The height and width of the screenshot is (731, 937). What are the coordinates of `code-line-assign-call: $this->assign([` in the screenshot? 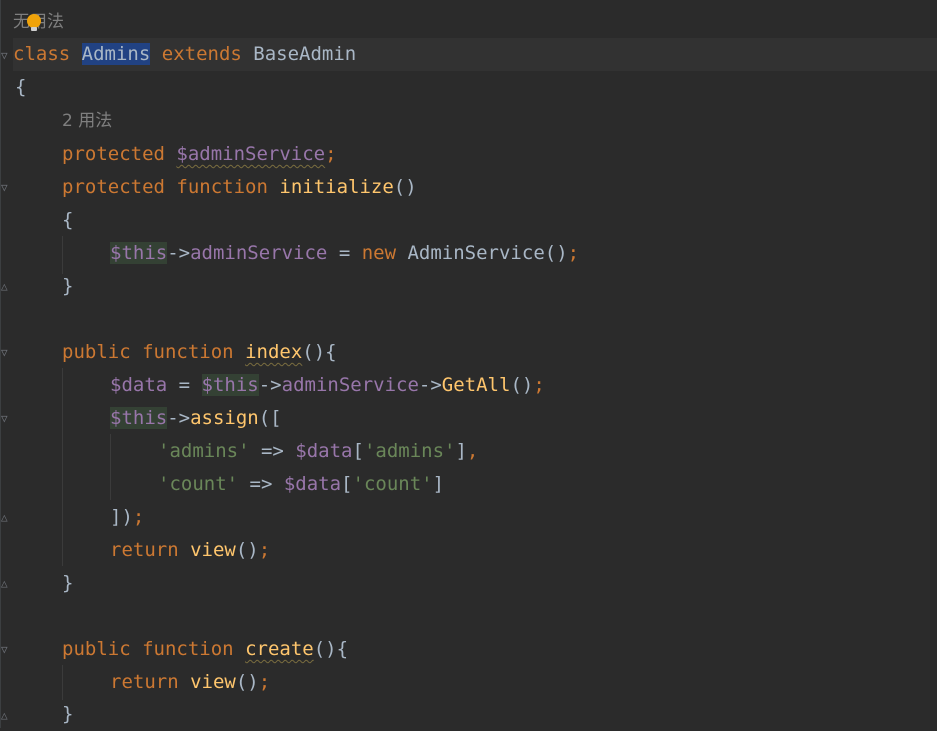 It's located at (196, 418).